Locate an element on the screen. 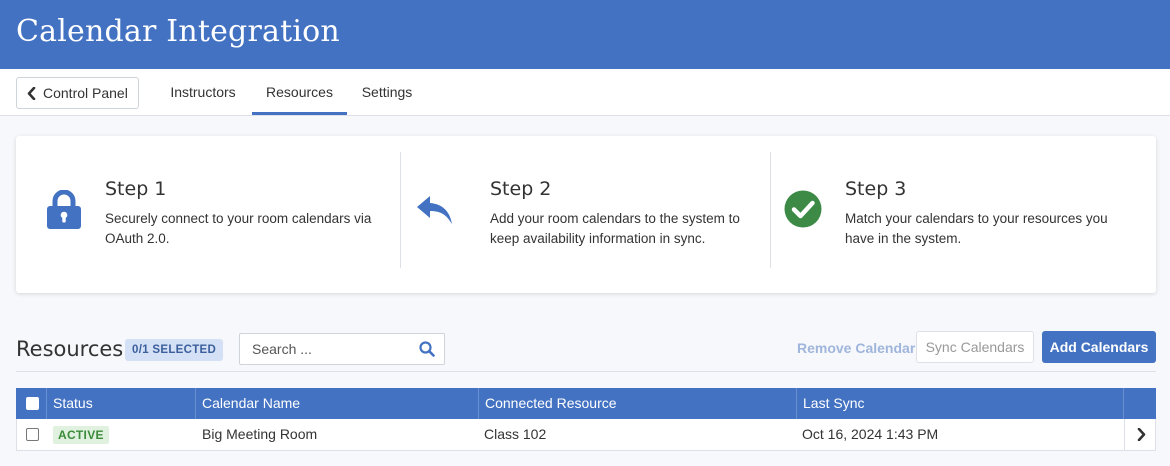 The width and height of the screenshot is (1170, 466). row-last-sync: Oct 16, 2024 1:43 PM is located at coordinates (870, 434).